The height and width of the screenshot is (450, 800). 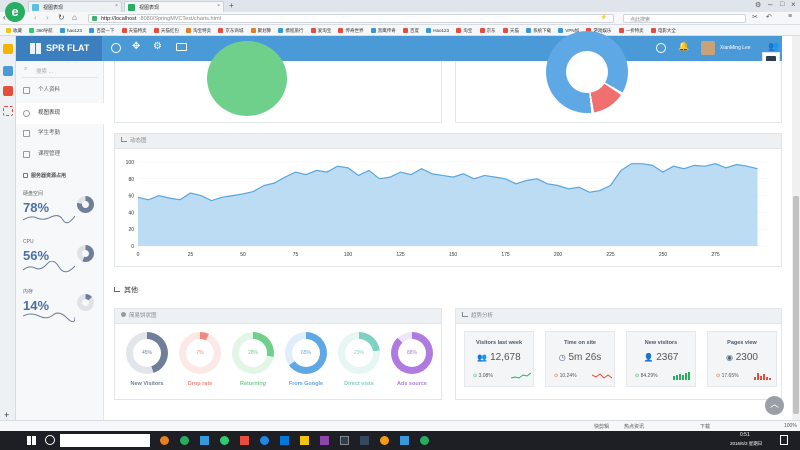 I want to click on chart-icon, so click(x=117, y=289).